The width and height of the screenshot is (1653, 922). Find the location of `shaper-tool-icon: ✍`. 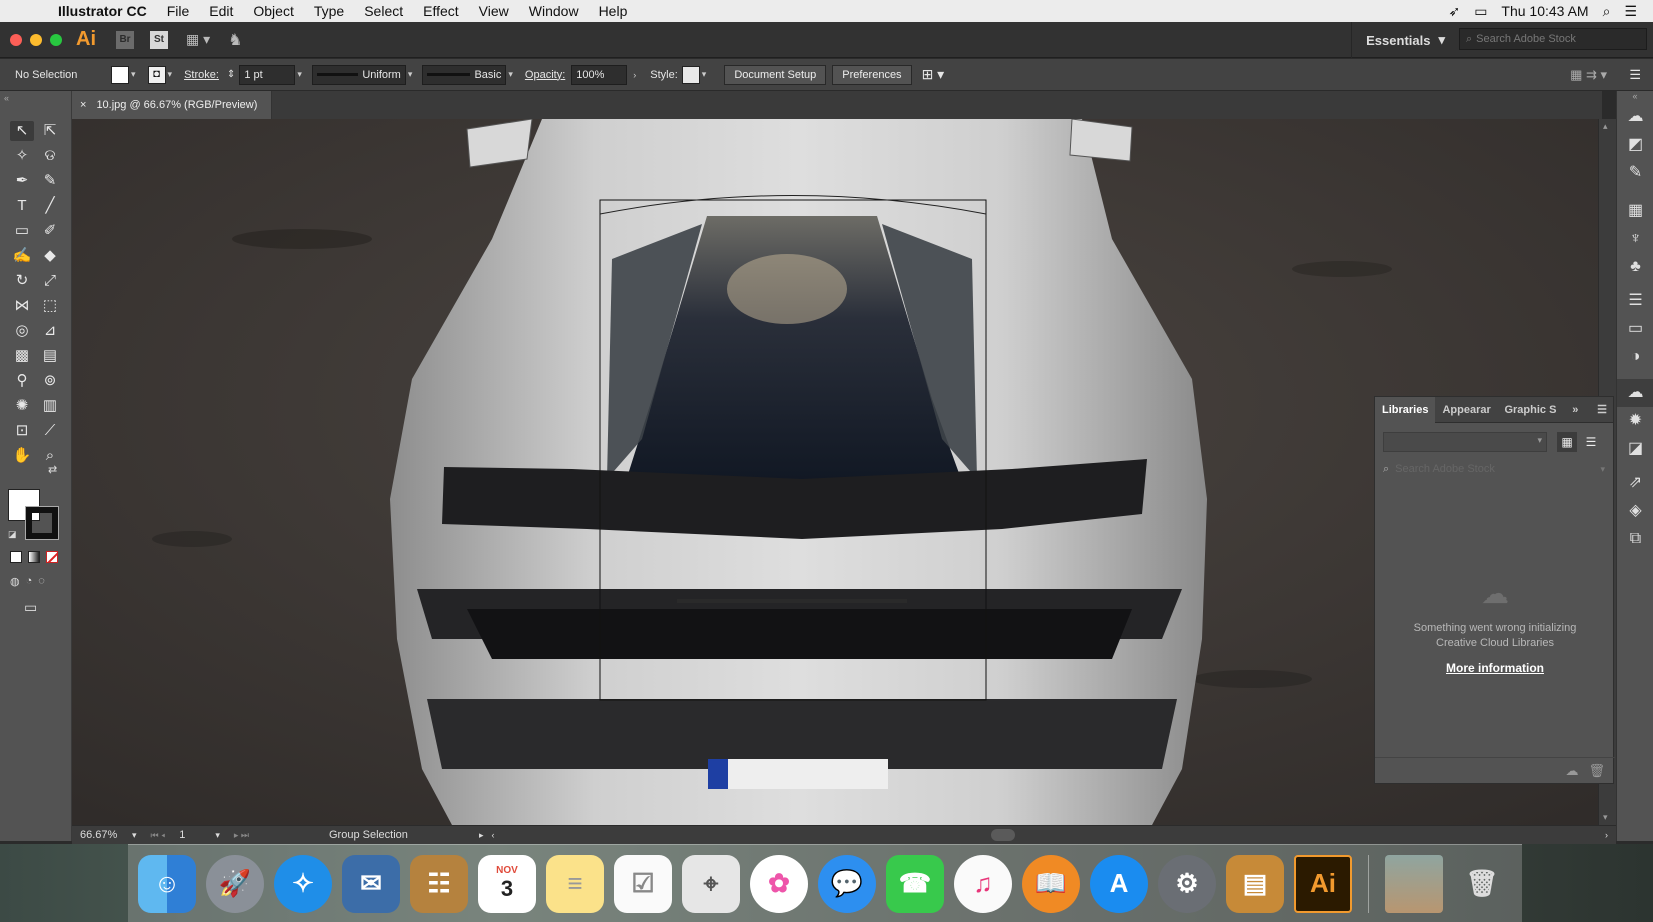

shaper-tool-icon: ✍ is located at coordinates (22, 256).